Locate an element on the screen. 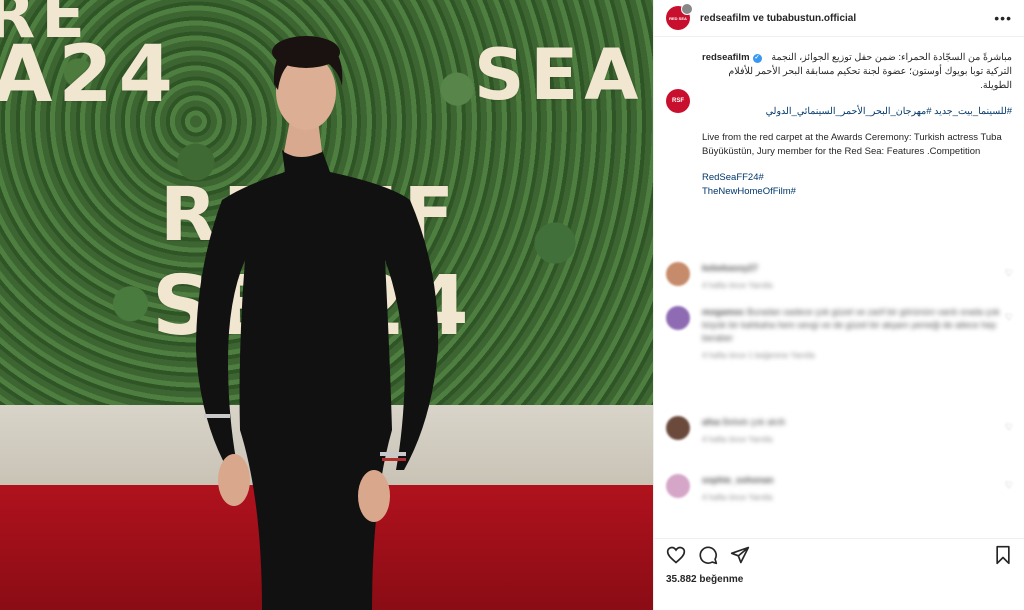 The image size is (1024, 610). comment-username: afsa is located at coordinates (711, 422).